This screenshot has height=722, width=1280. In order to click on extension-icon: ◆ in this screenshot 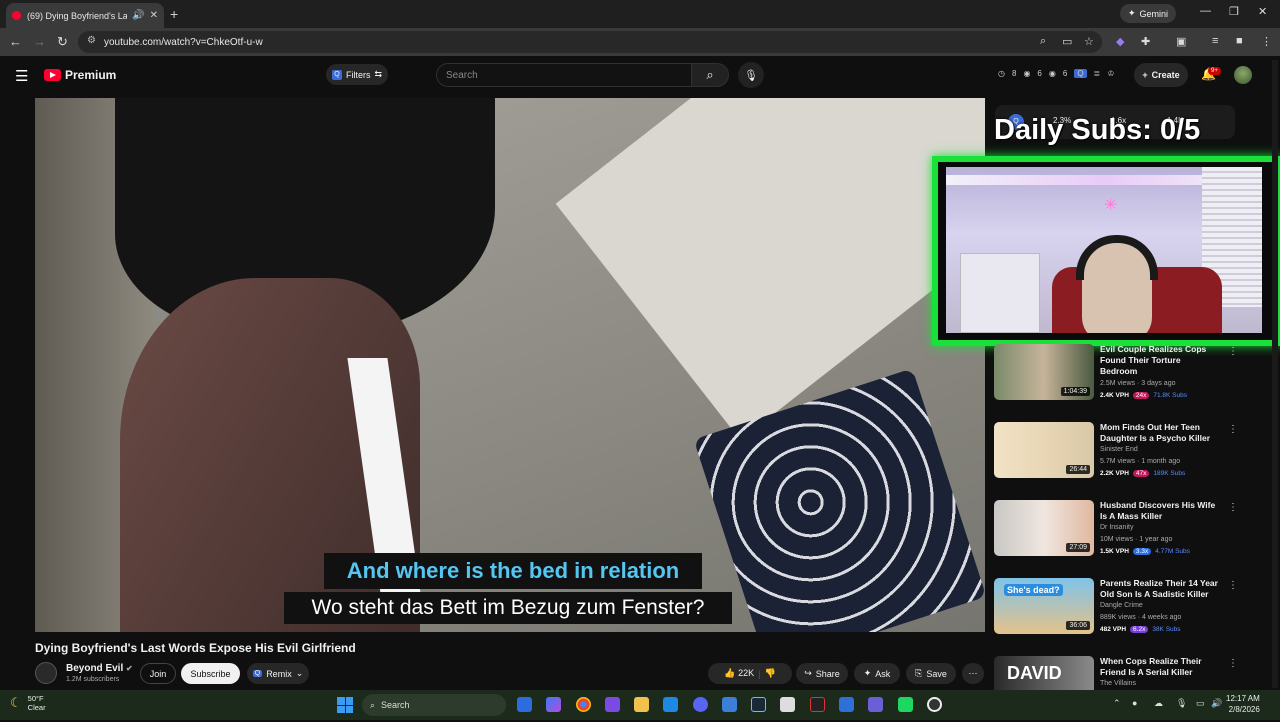, I will do `click(1120, 41)`.